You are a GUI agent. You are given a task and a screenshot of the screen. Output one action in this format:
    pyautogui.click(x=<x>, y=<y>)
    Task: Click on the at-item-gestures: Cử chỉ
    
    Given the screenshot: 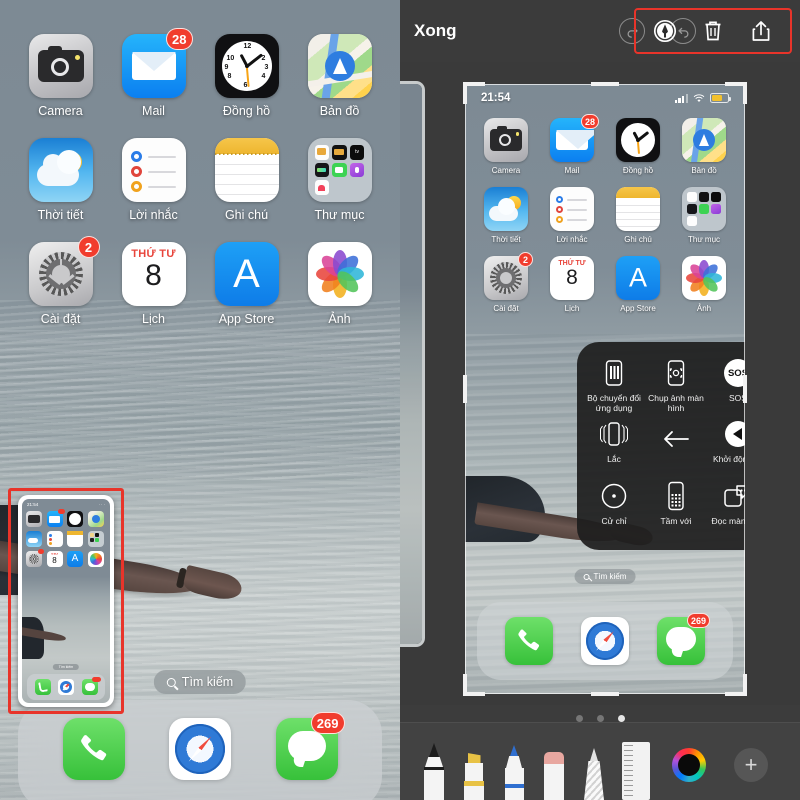 What is the action you would take?
    pyautogui.click(x=614, y=509)
    